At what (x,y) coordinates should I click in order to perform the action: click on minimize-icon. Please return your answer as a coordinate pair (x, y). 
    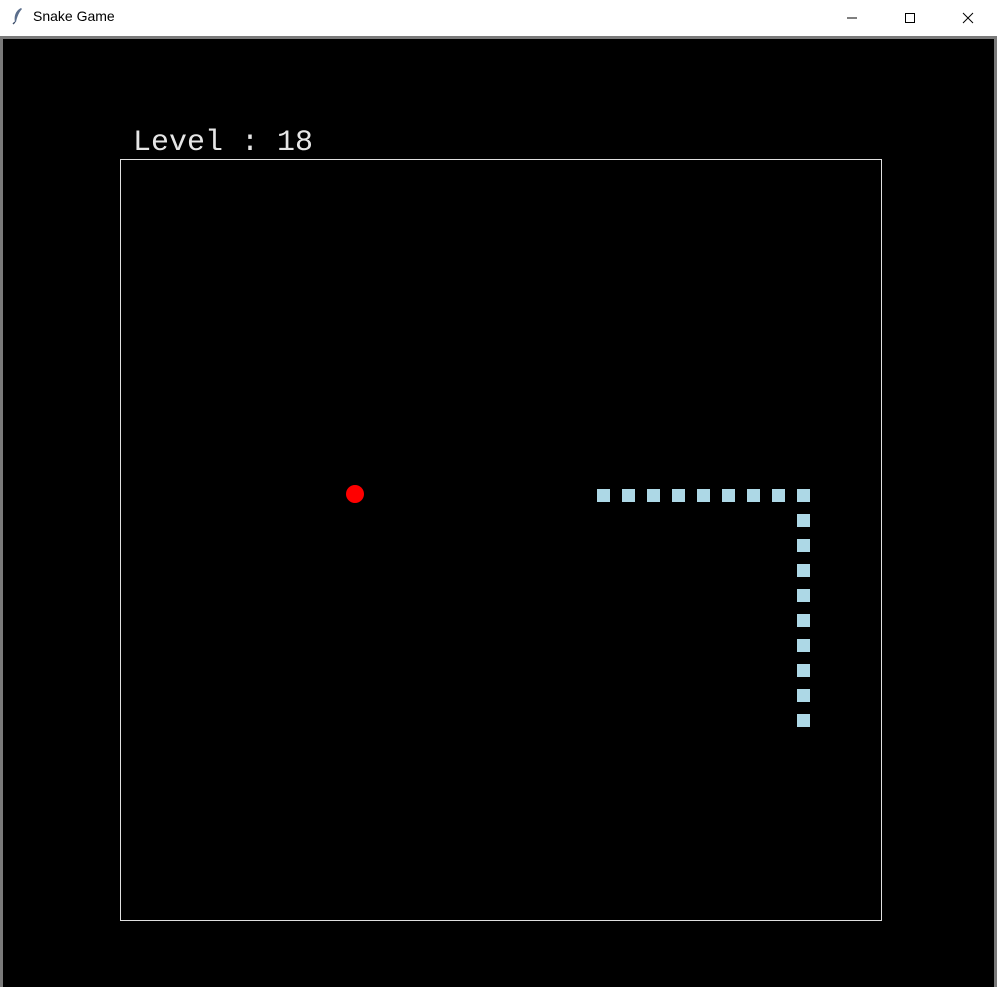
    Looking at the image, I should click on (852, 17).